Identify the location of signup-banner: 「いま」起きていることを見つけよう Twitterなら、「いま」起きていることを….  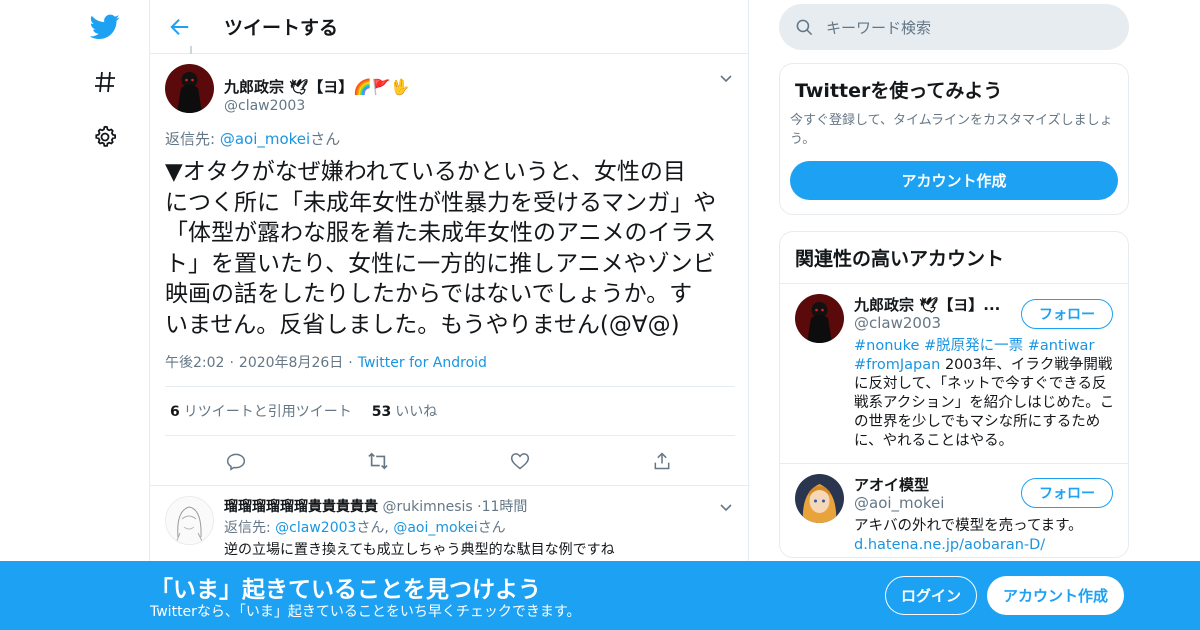
(600, 595).